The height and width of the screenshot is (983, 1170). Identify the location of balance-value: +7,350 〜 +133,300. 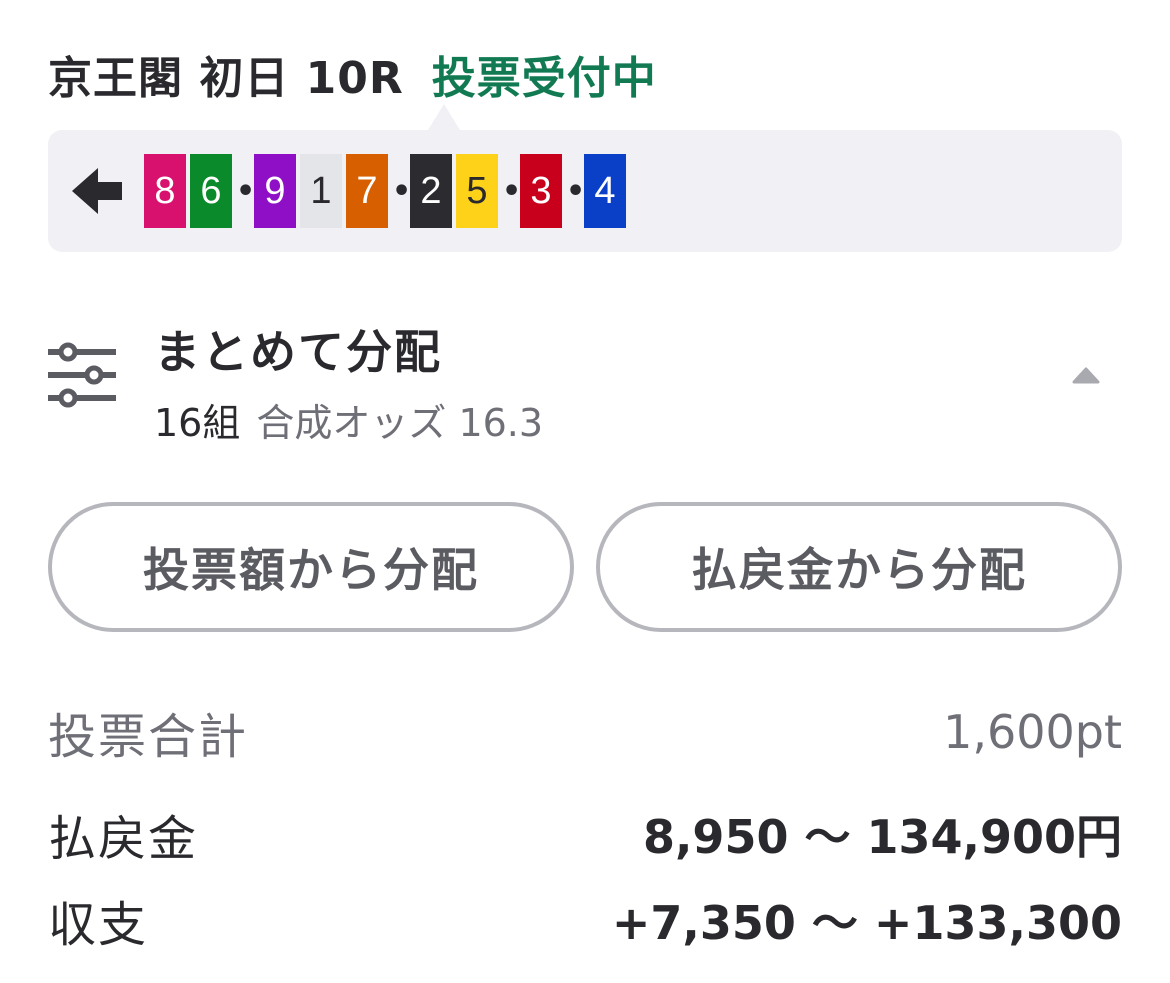
(866, 923).